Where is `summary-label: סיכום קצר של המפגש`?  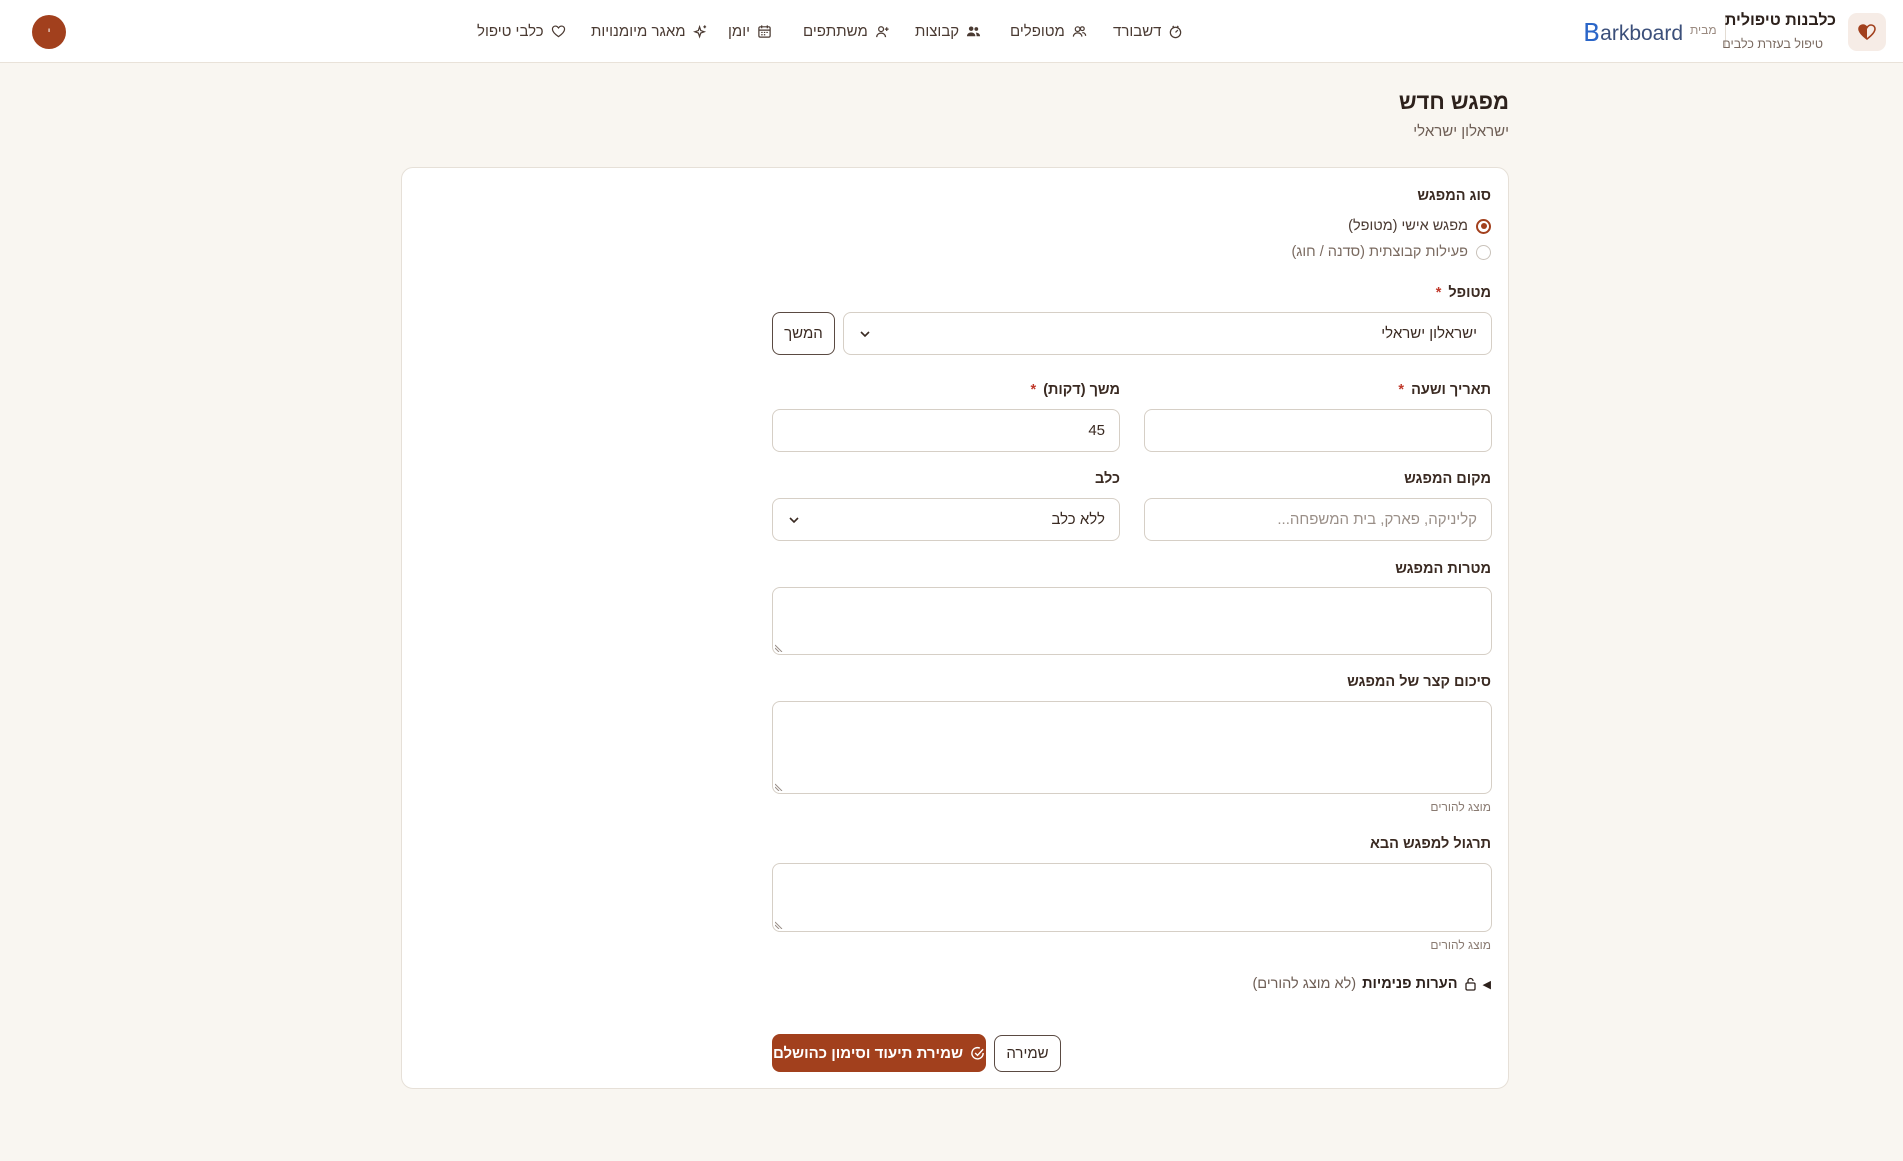 summary-label: סיכום קצר של המפגש is located at coordinates (1419, 682).